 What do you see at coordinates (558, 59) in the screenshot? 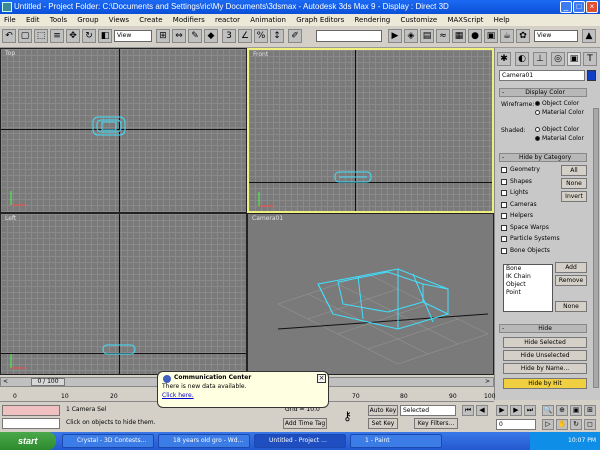
I see `motion-tab-icon: ◎` at bounding box center [558, 59].